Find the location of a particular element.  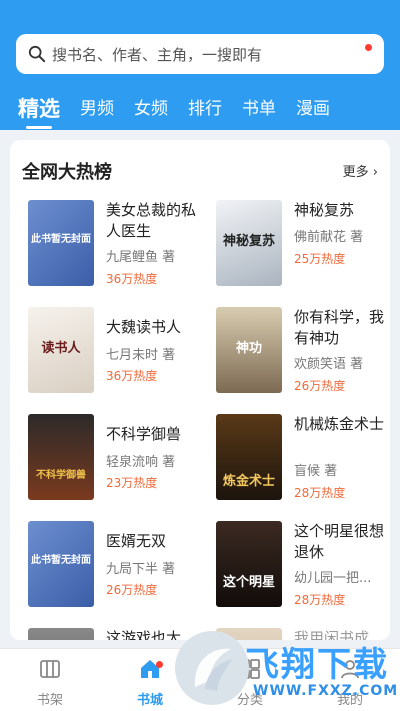

book-title: 你有科学，我有神功 is located at coordinates (339, 327).